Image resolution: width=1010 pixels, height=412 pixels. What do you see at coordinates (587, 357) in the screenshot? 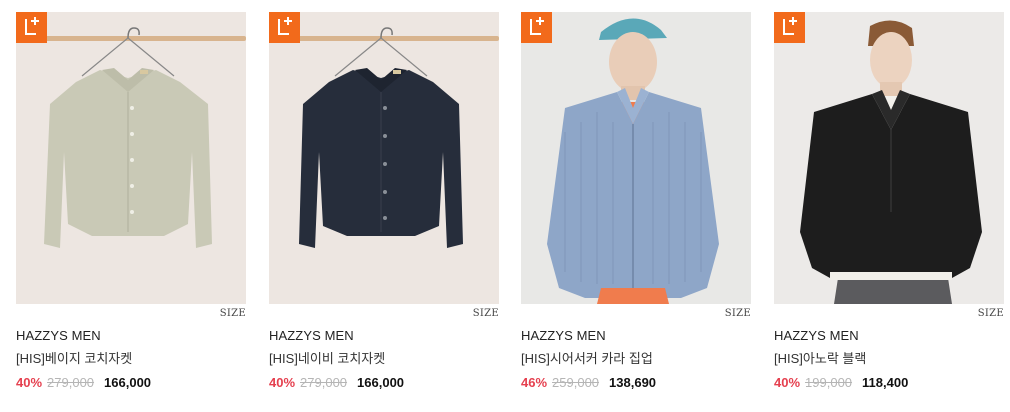
I see `product-name: [HIS]시어서커 카라 집업` at bounding box center [587, 357].